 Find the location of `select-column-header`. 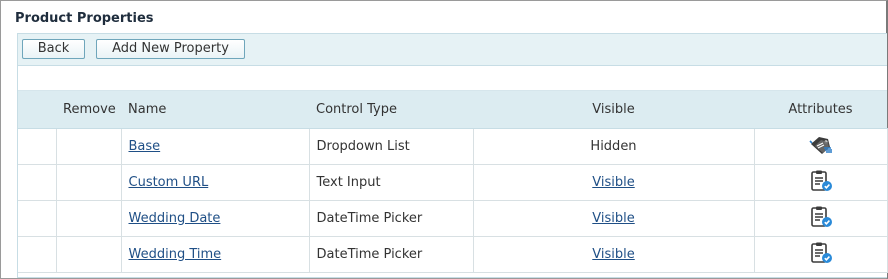

select-column-header is located at coordinates (37, 110).